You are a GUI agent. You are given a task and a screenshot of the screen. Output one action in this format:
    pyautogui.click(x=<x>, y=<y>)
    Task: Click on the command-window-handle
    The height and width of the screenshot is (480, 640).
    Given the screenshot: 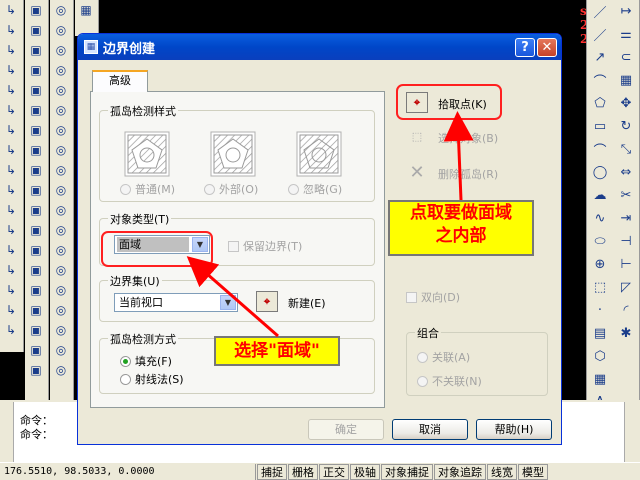 What is the action you would take?
    pyautogui.click(x=7, y=432)
    